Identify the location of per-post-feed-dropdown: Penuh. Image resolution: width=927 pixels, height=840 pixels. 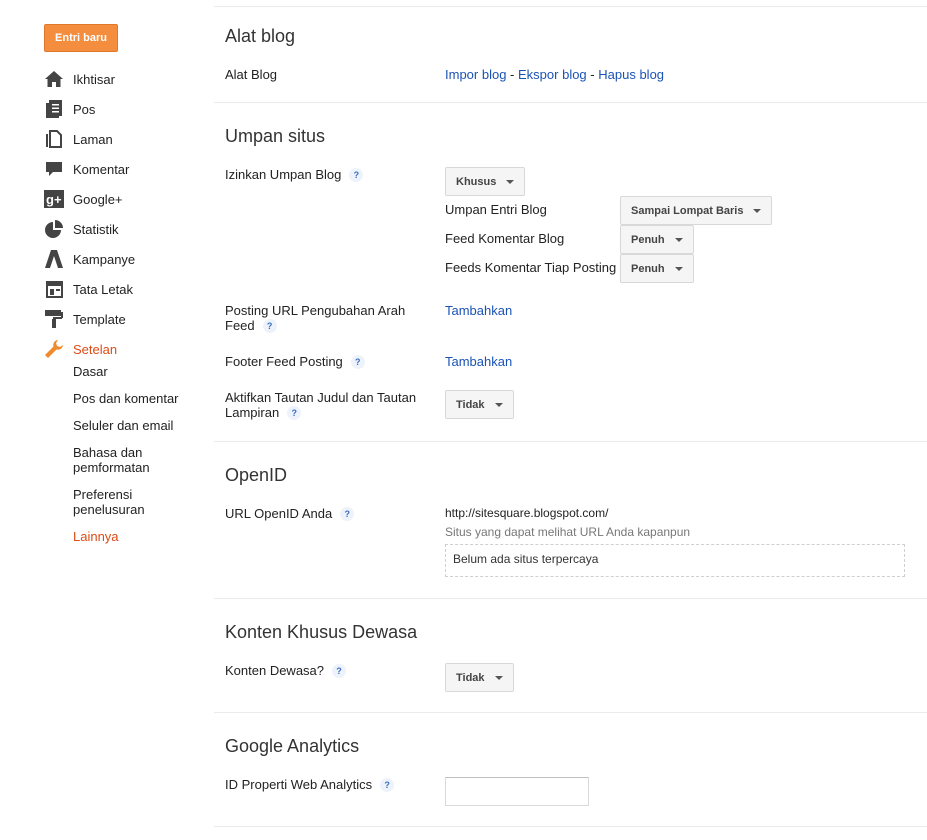
(657, 268).